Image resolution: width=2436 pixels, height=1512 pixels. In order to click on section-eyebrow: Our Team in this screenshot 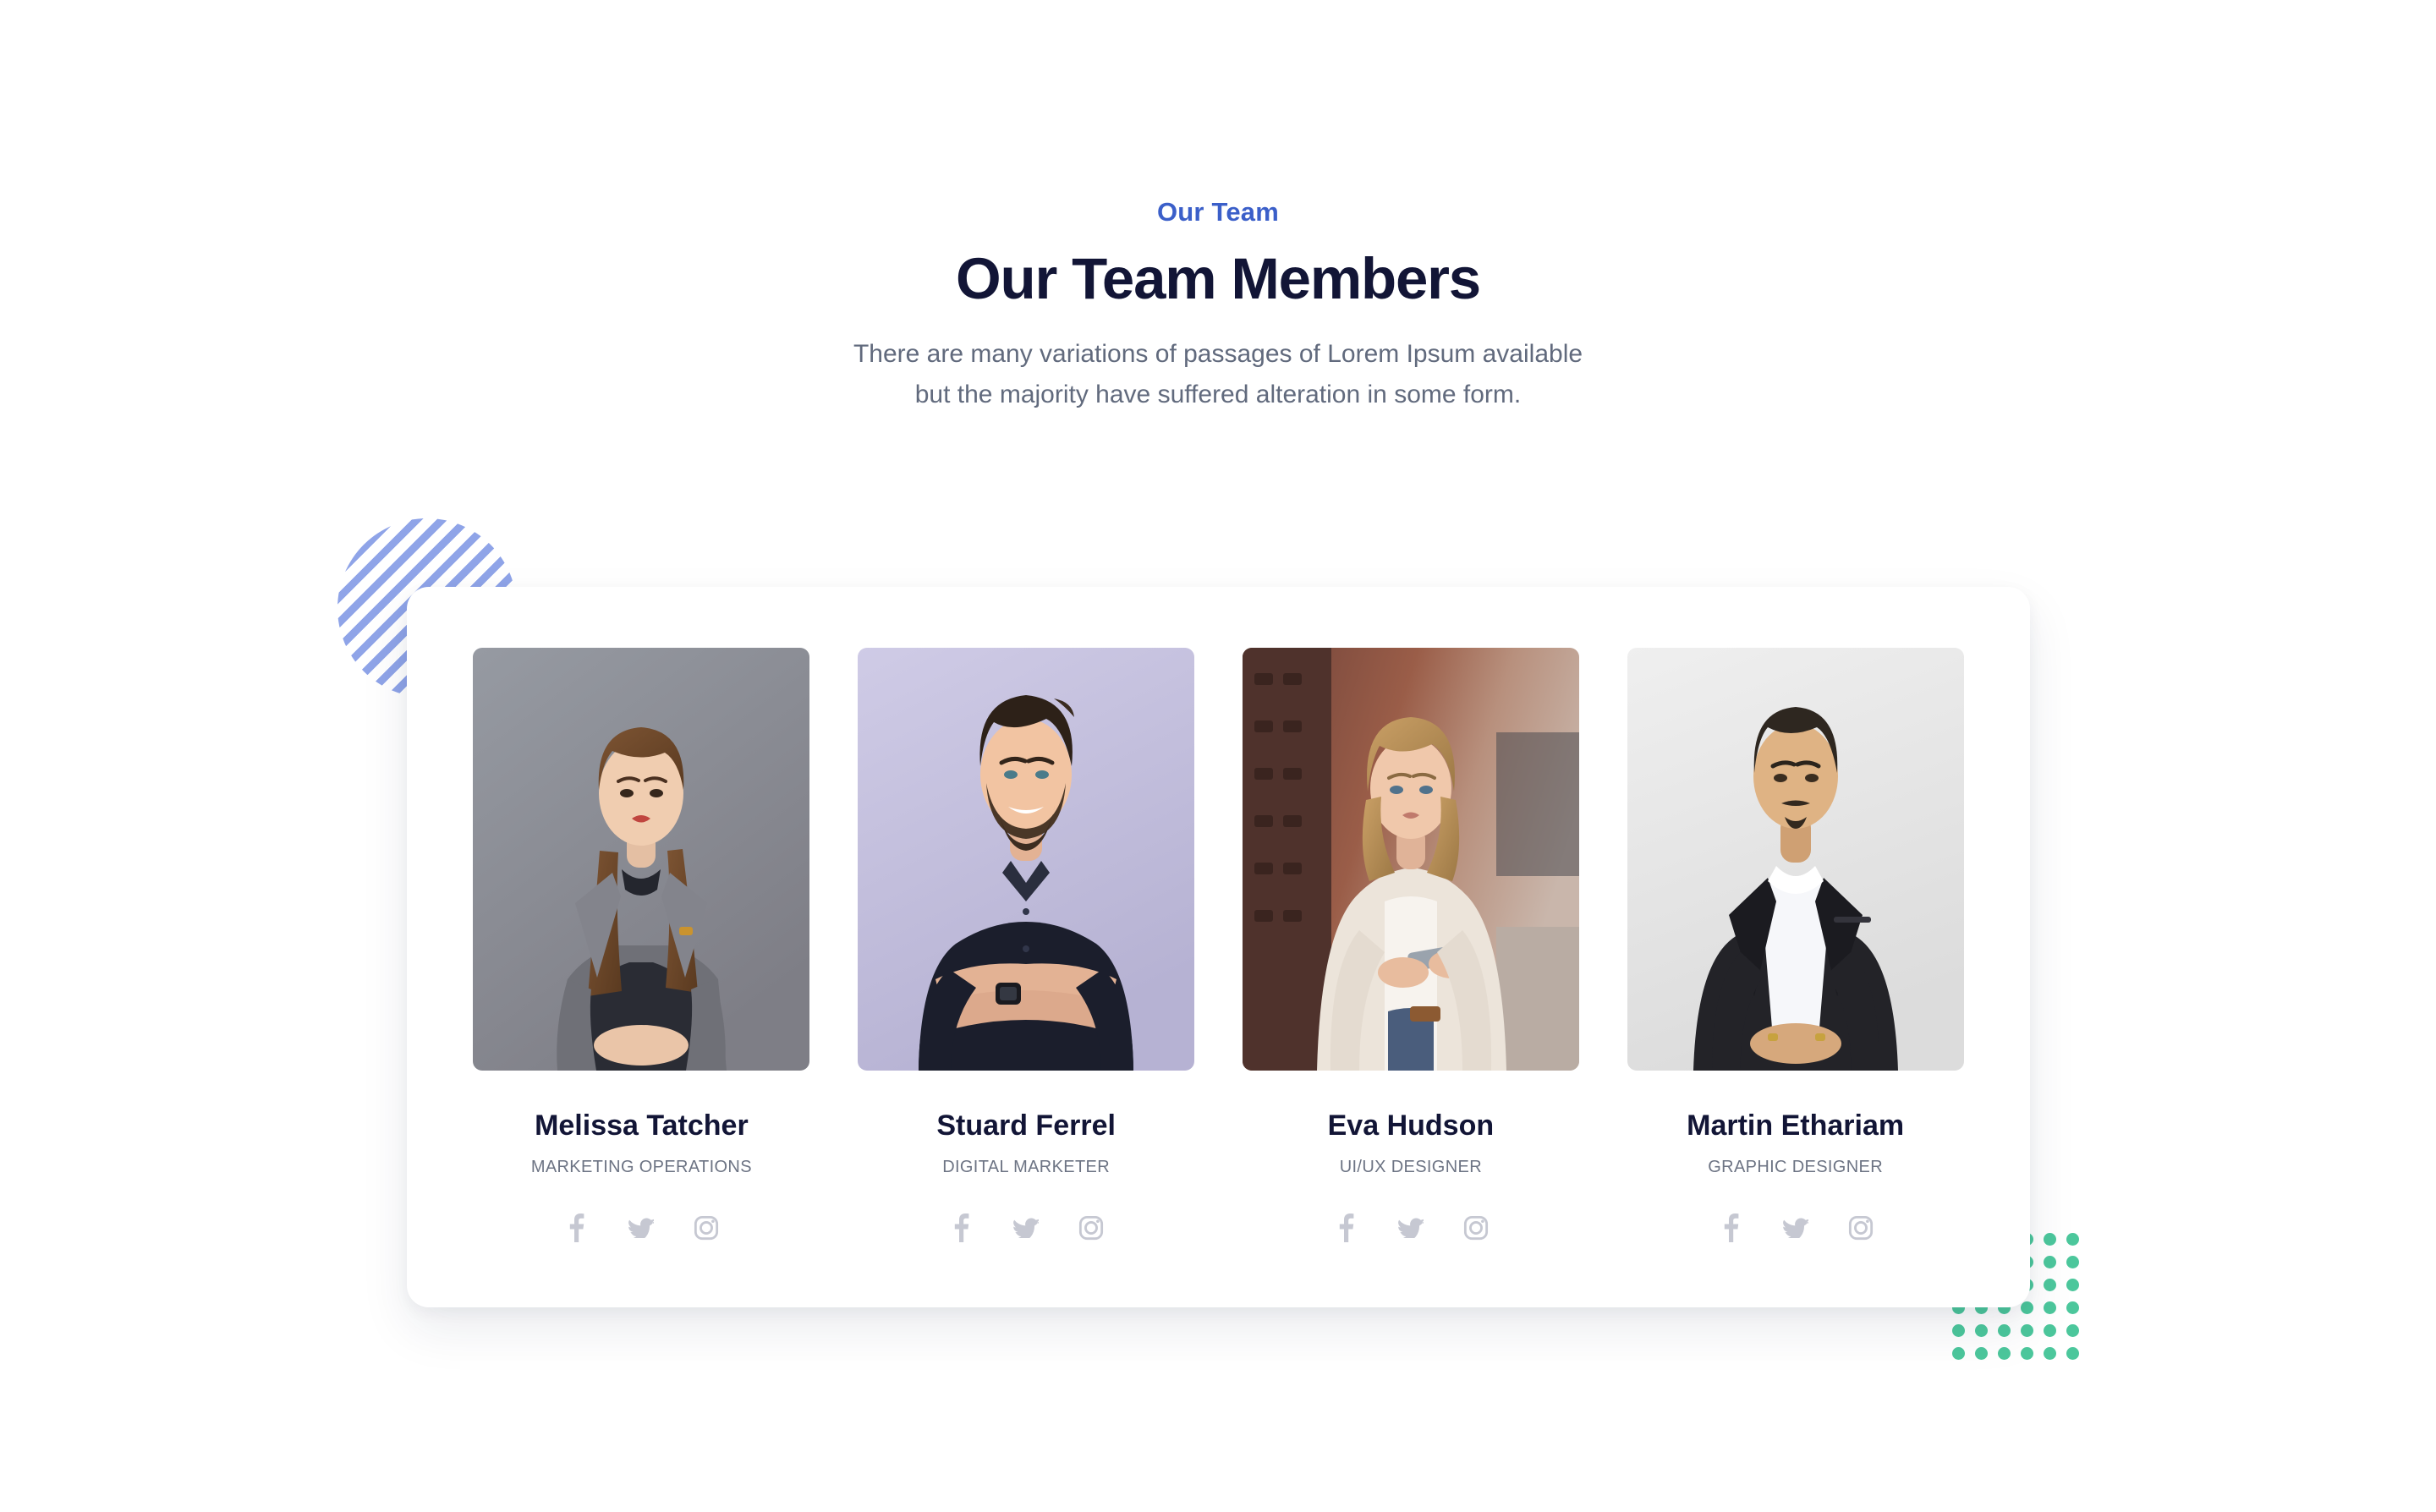, I will do `click(1218, 212)`.